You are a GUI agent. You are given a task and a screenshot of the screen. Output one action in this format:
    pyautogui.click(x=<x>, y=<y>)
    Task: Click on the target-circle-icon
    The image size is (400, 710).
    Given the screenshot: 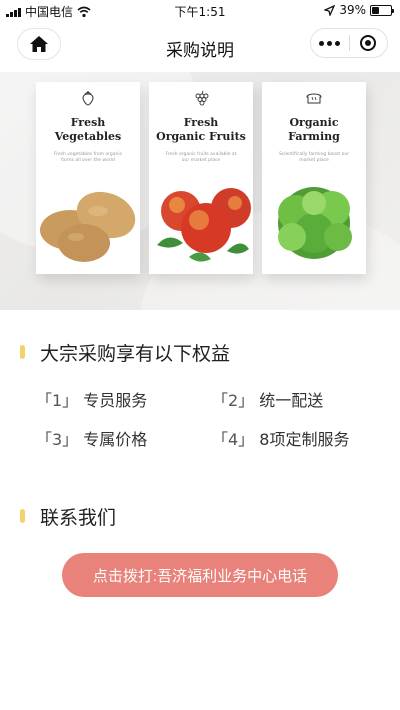 What is the action you would take?
    pyautogui.click(x=368, y=43)
    